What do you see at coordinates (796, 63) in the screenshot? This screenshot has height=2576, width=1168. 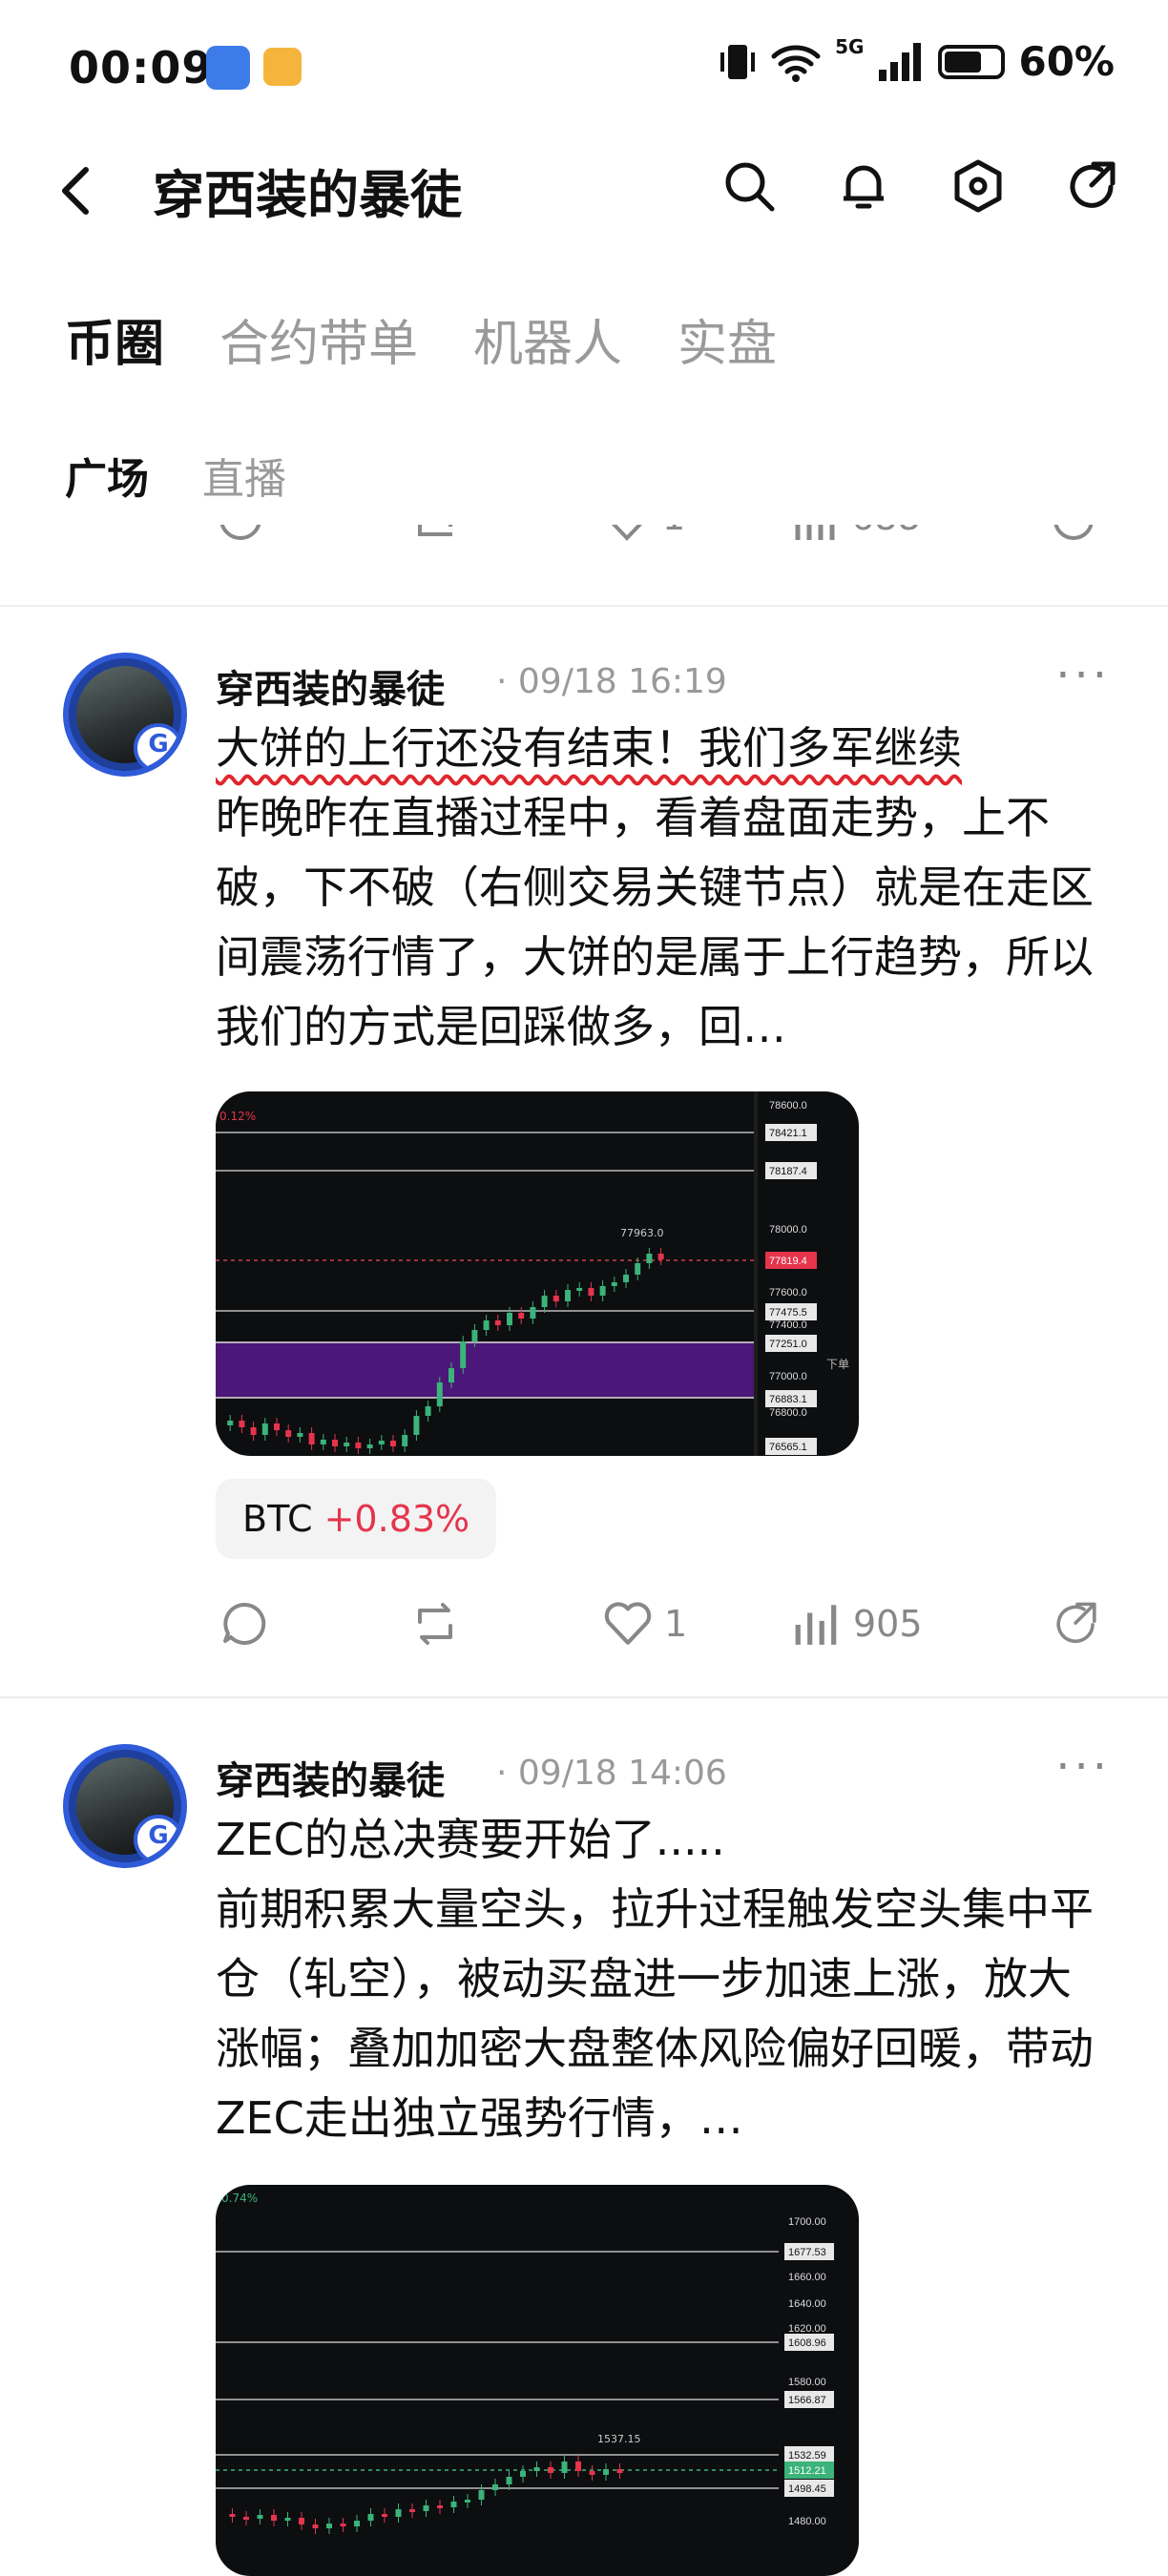 I see `wifi-icon` at bounding box center [796, 63].